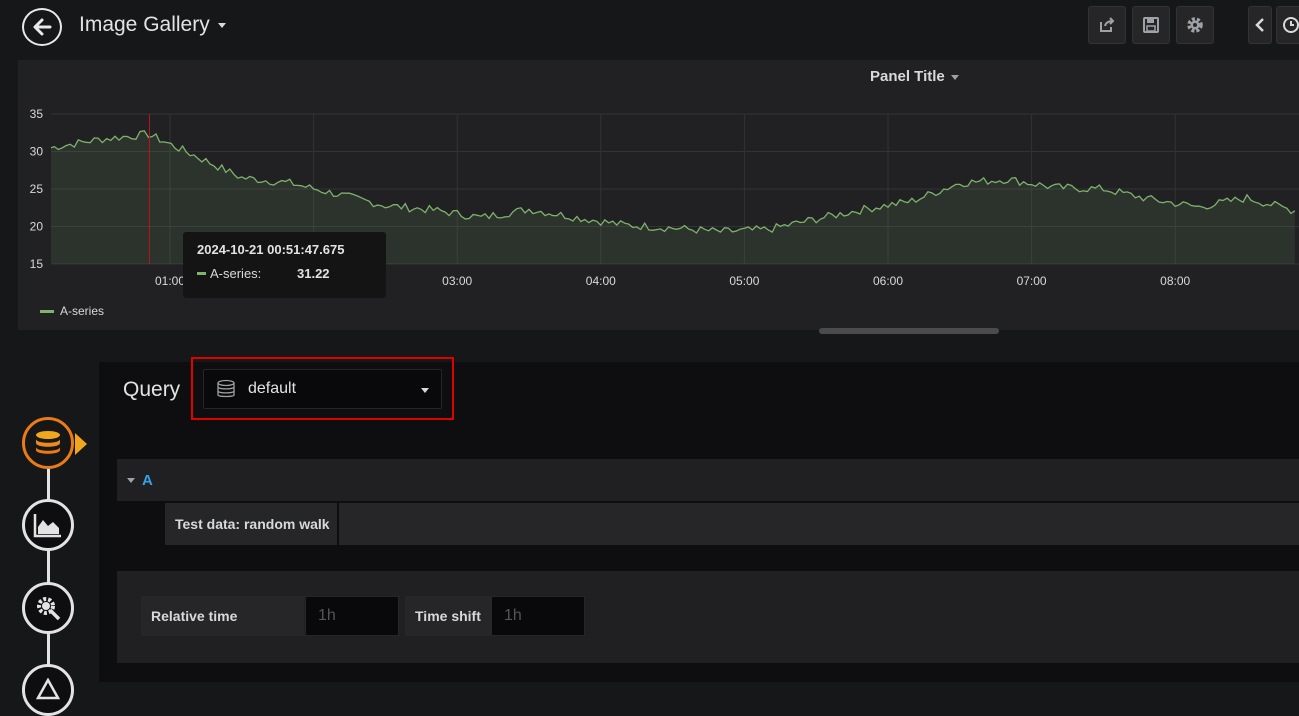 Image resolution: width=1299 pixels, height=716 pixels. I want to click on relative-time-field, so click(352, 616).